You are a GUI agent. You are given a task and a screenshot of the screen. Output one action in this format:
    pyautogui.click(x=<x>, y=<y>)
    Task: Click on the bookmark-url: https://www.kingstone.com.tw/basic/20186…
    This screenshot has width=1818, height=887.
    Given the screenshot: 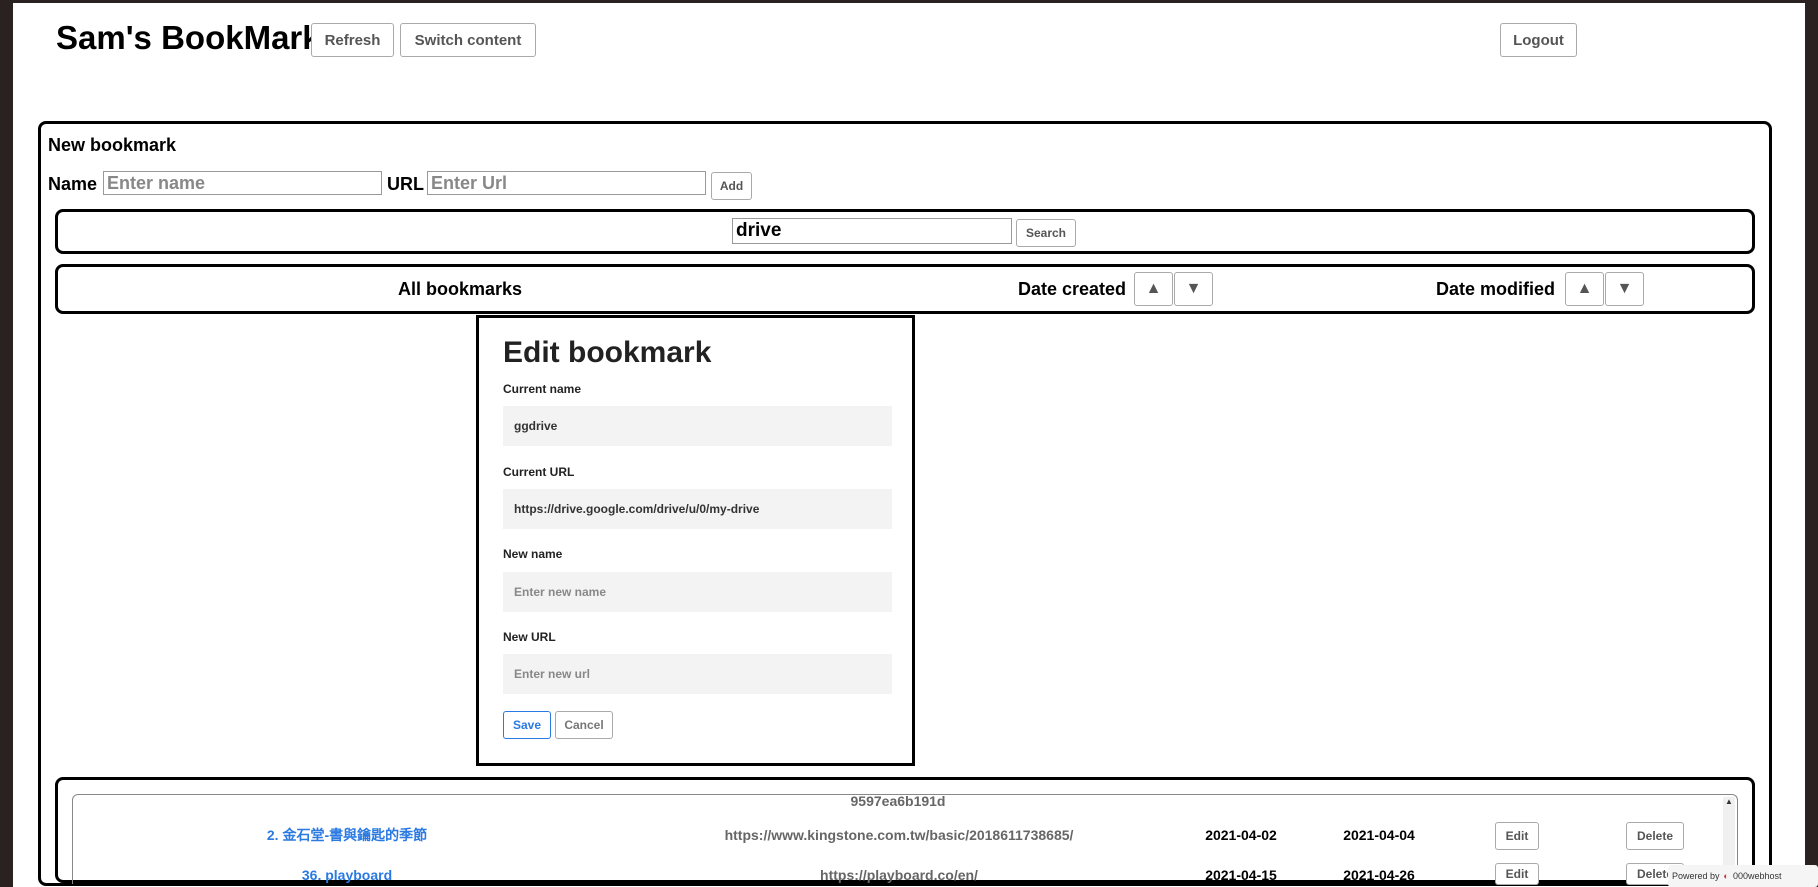 What is the action you would take?
    pyautogui.click(x=899, y=835)
    